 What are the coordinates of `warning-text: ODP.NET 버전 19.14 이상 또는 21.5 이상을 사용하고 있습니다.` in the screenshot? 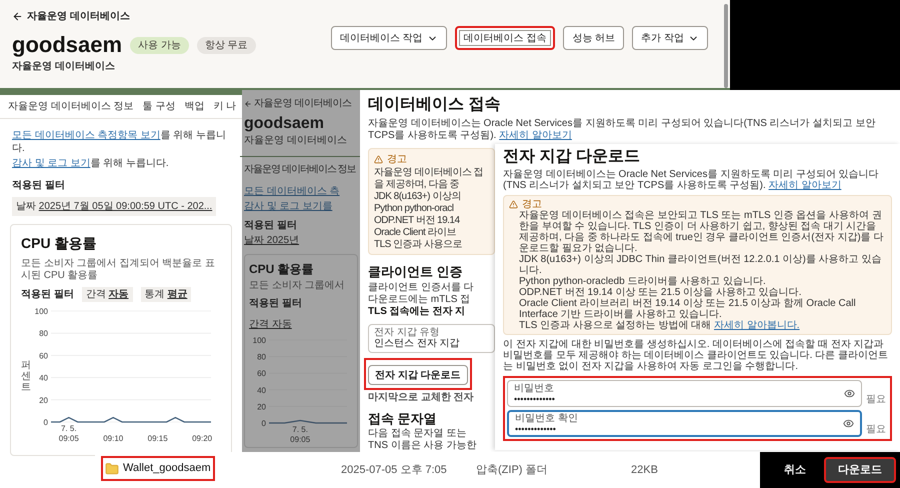 It's located at (660, 292).